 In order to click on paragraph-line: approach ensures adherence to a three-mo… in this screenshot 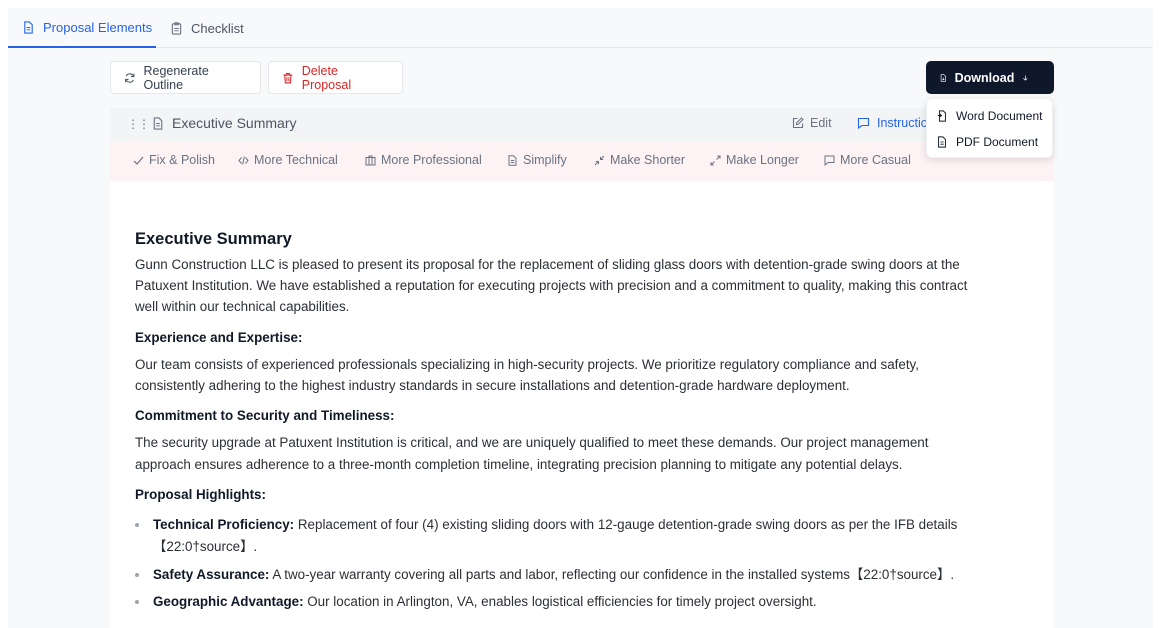, I will do `click(519, 464)`.